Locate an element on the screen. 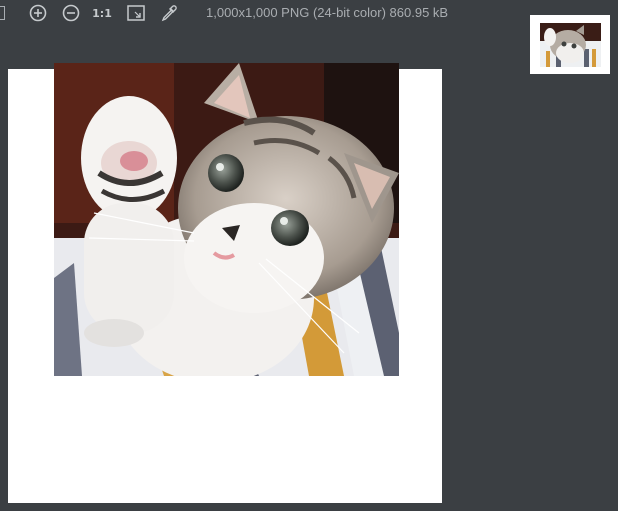  color-picker-button is located at coordinates (169, 13).